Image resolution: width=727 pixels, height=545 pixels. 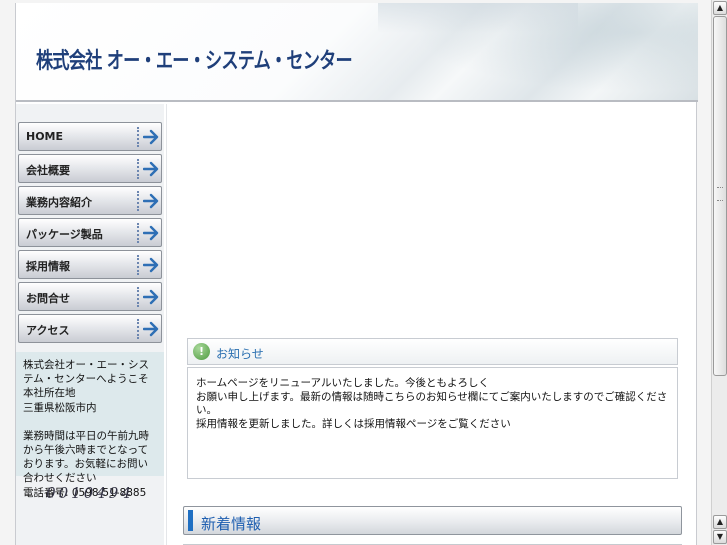 What do you see at coordinates (90, 168) in the screenshot?
I see `nav-company-button: 会社概要` at bounding box center [90, 168].